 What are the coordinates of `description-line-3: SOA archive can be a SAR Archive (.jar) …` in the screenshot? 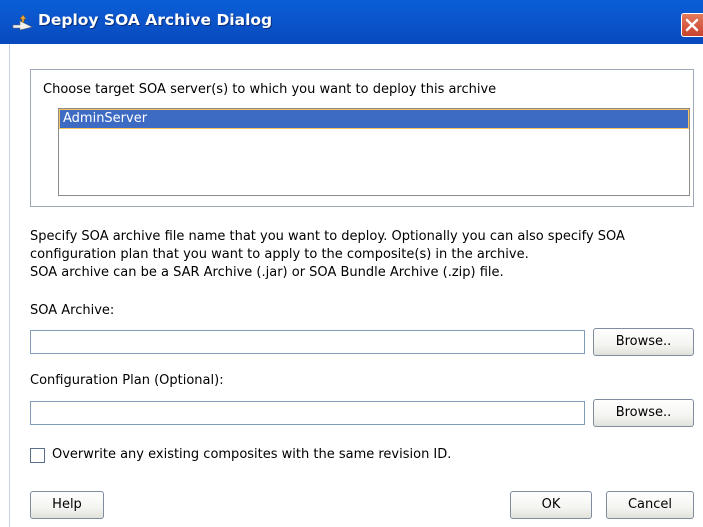 It's located at (267, 272).